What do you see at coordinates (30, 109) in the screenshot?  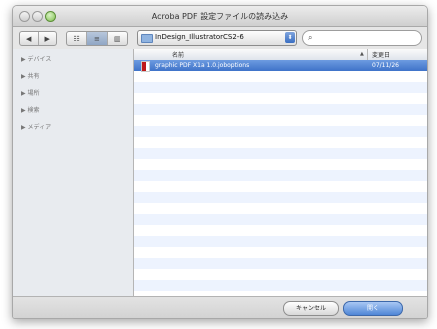 I see `sidebar-section-search: ▶ 検索` at bounding box center [30, 109].